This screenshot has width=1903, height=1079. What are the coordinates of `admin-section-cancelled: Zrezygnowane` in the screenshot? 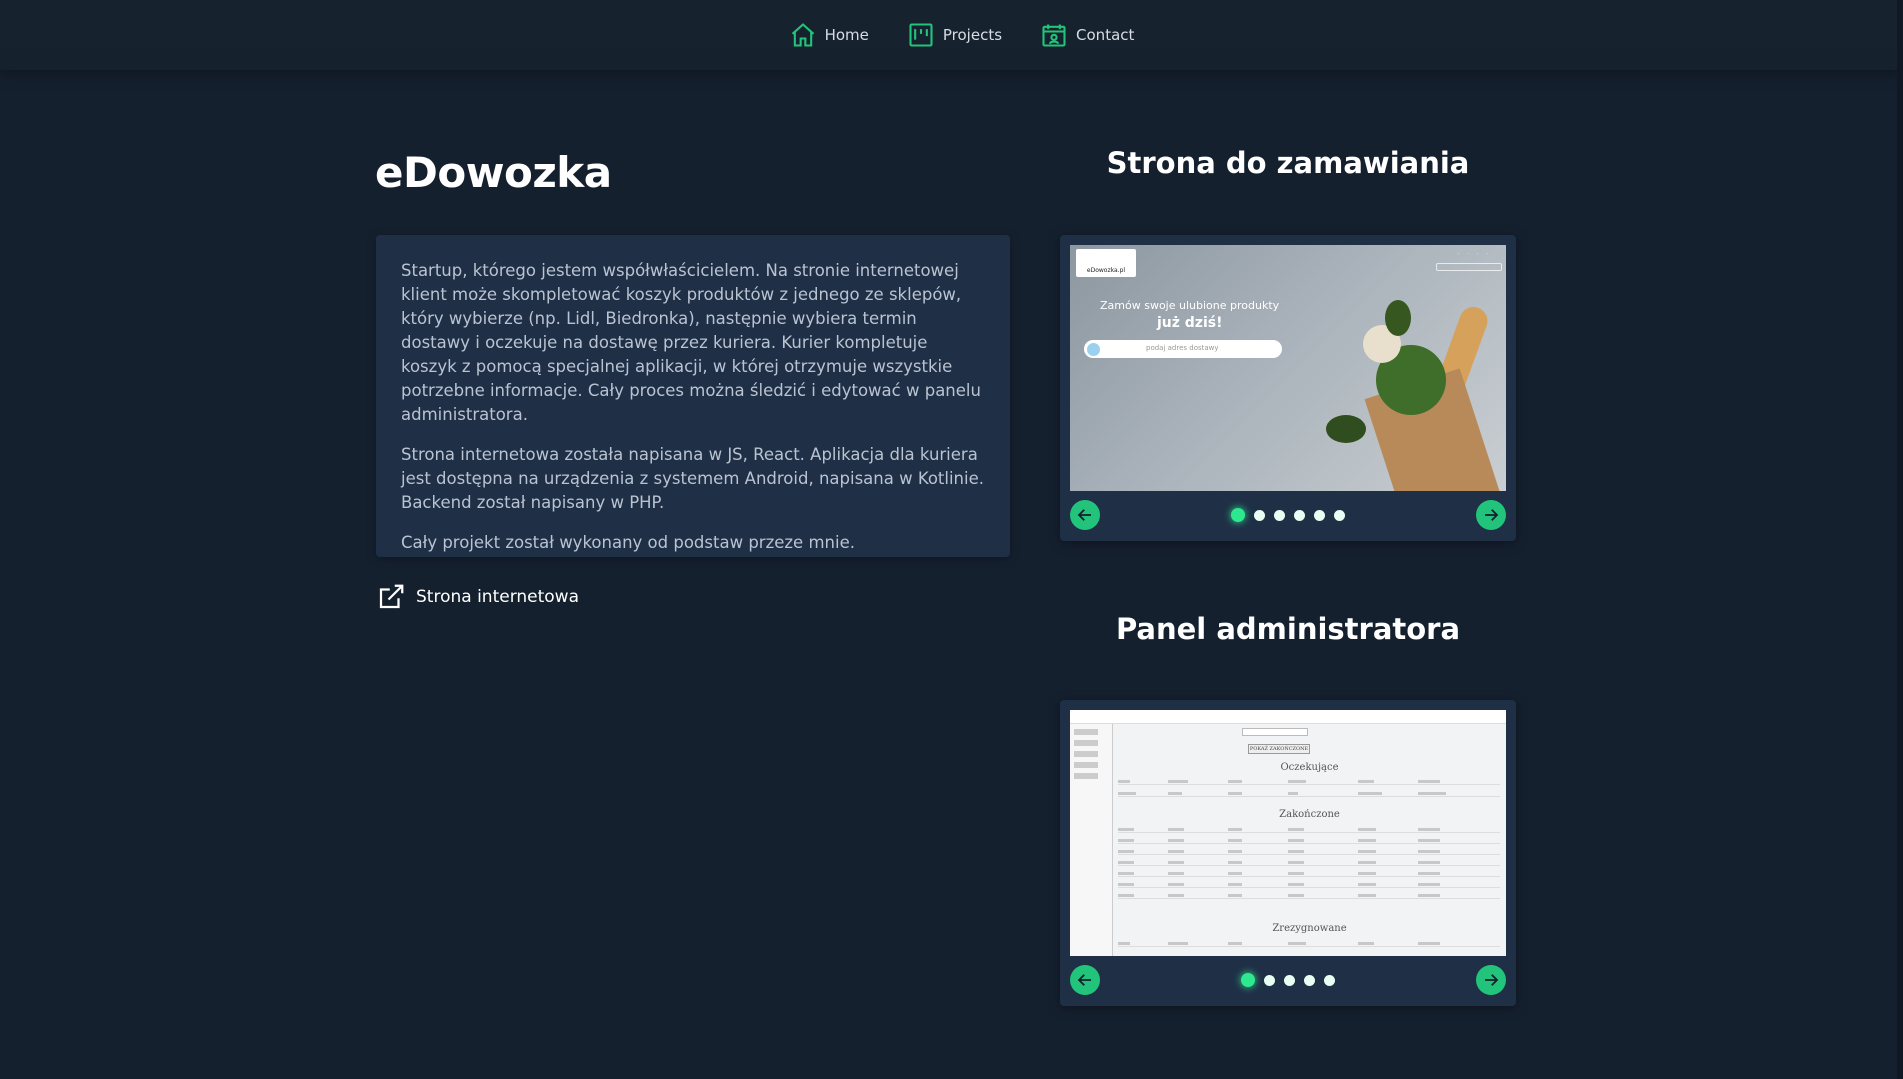 It's located at (1309, 928).